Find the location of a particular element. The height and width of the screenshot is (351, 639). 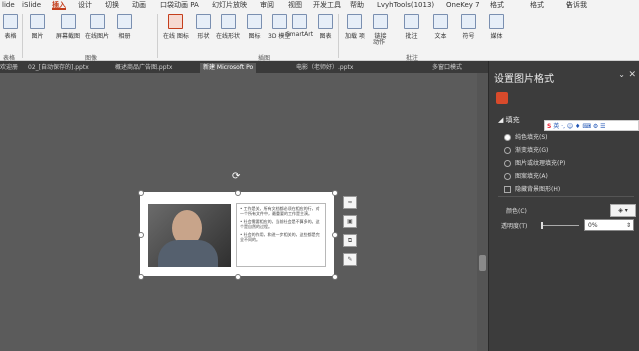

picture-icon is located at coordinates (37, 21).